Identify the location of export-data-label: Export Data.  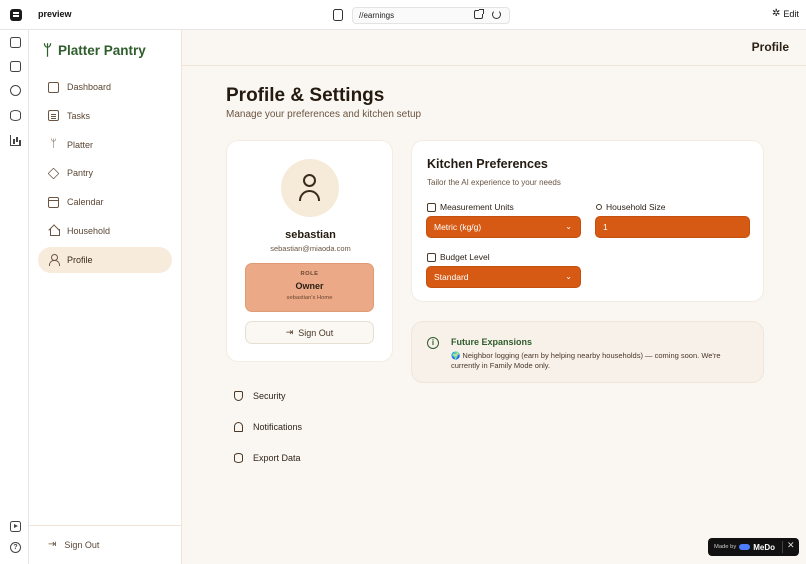
(277, 457).